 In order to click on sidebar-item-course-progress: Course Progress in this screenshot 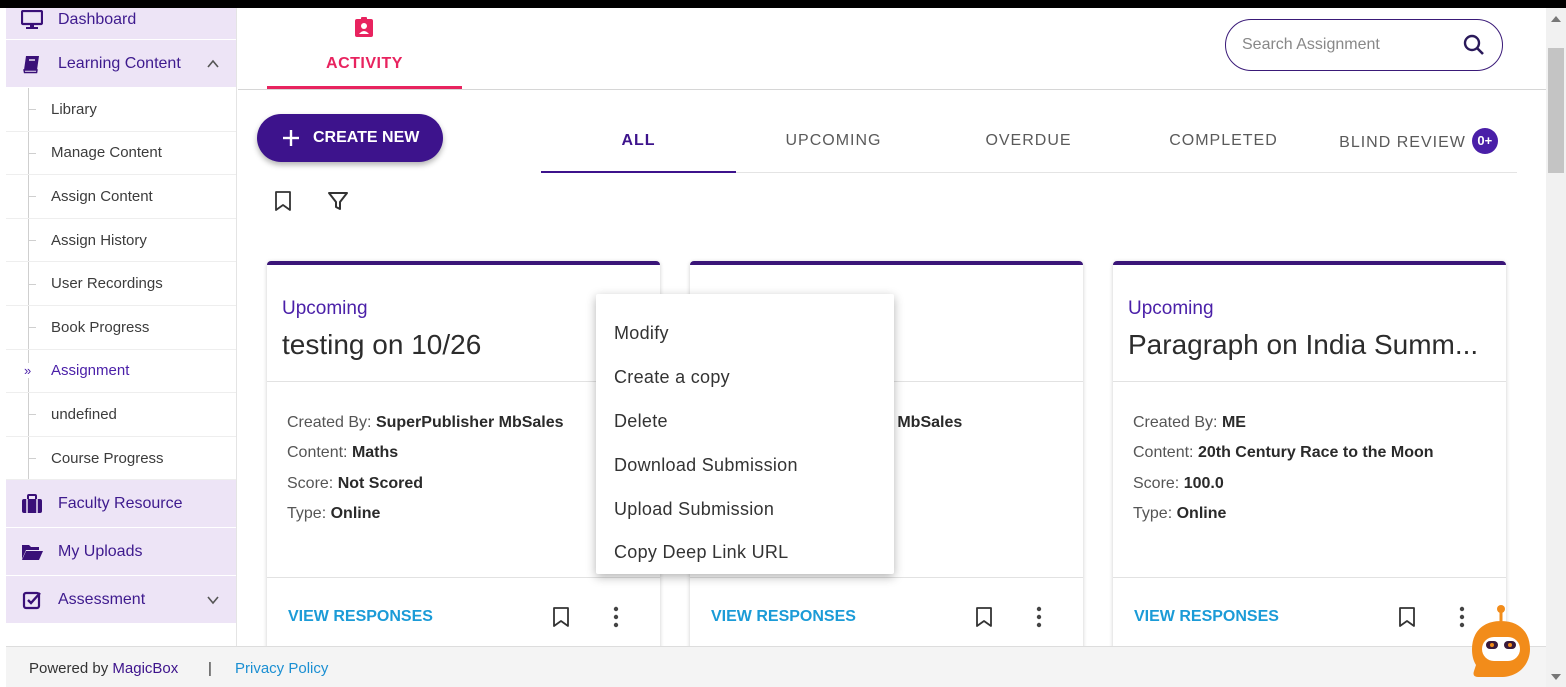, I will do `click(121, 458)`.